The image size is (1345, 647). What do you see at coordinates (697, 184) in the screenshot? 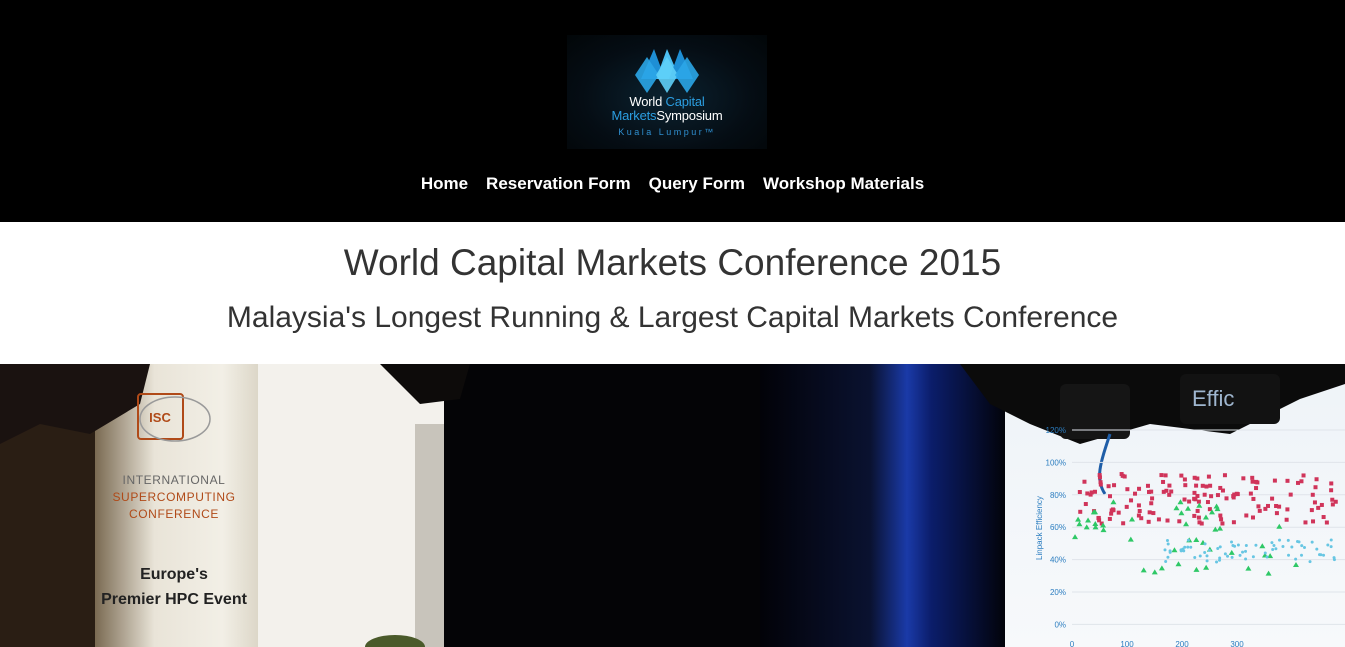
I see `nav-query-form: Query Form` at bounding box center [697, 184].